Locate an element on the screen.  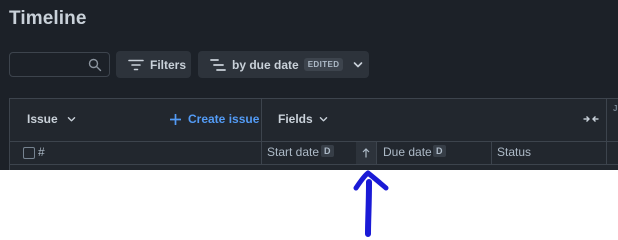
issue-header-label: Issue is located at coordinates (42, 119).